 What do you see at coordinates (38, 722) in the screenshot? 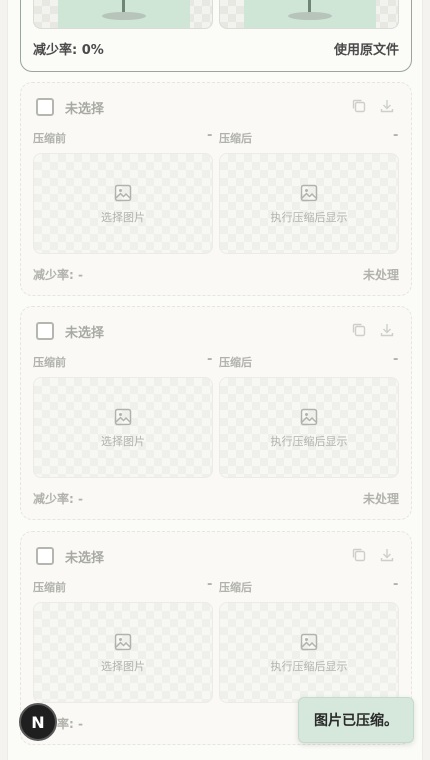
I see `app-logo-button: N` at bounding box center [38, 722].